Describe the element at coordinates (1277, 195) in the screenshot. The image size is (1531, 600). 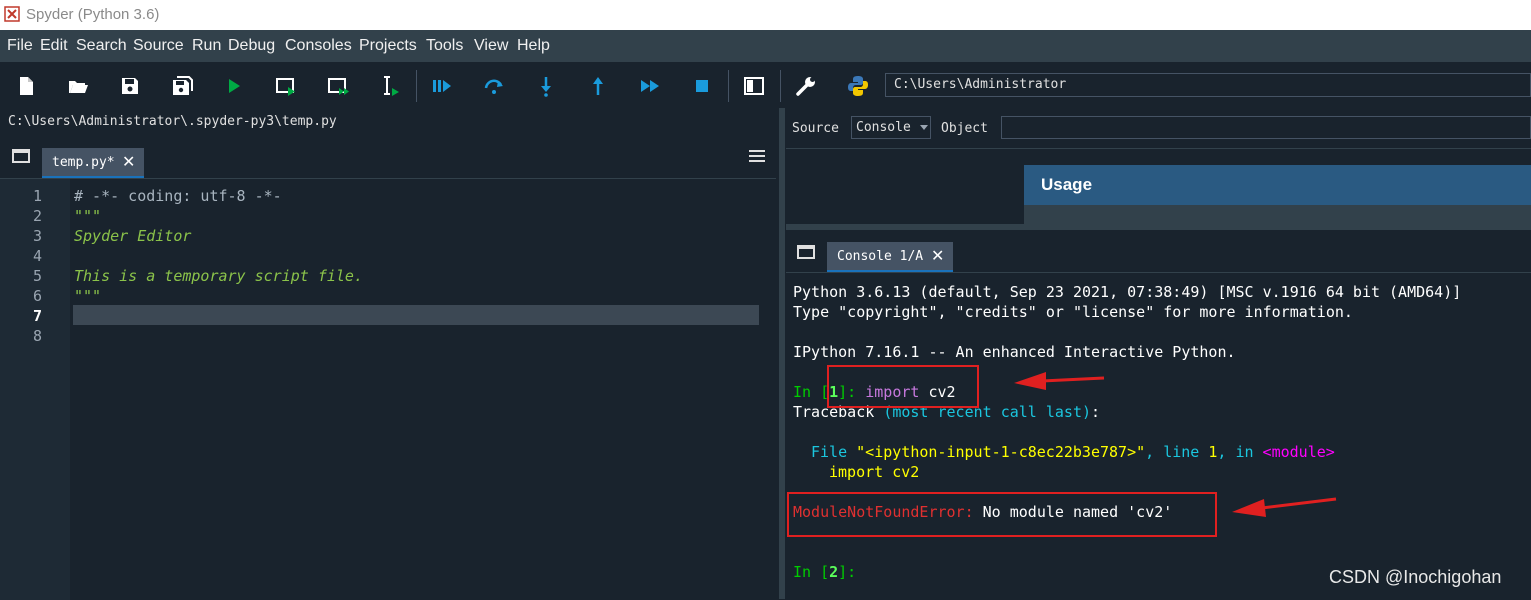
I see `usage-panel: Usage` at that location.